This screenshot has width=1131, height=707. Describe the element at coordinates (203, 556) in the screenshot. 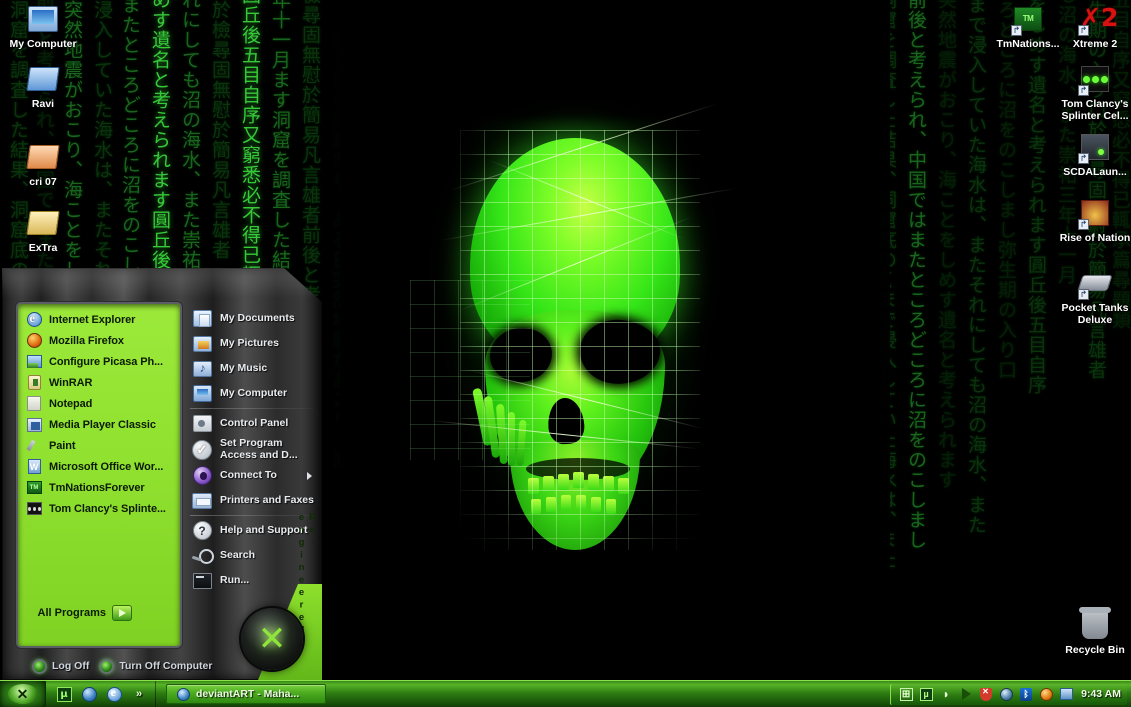

I see `search-icon` at that location.